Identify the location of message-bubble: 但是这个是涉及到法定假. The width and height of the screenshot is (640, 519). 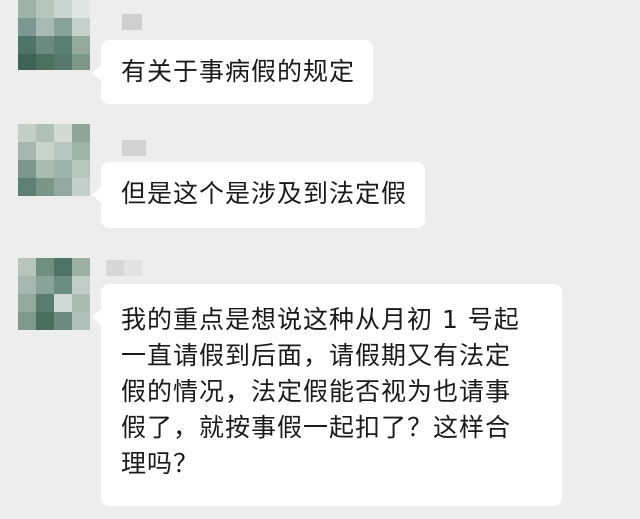
(258, 195).